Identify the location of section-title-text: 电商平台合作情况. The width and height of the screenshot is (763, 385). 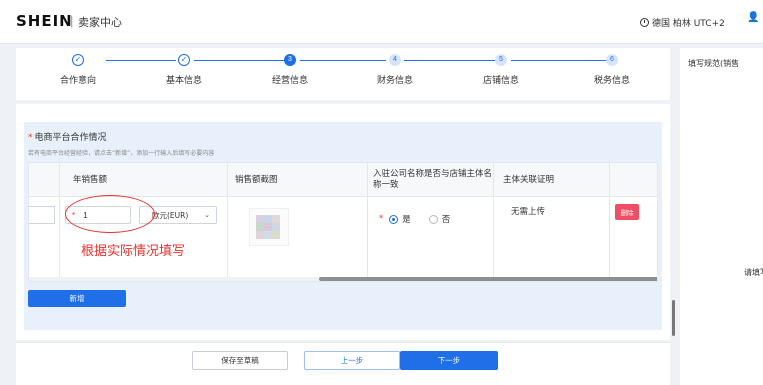
(70, 138).